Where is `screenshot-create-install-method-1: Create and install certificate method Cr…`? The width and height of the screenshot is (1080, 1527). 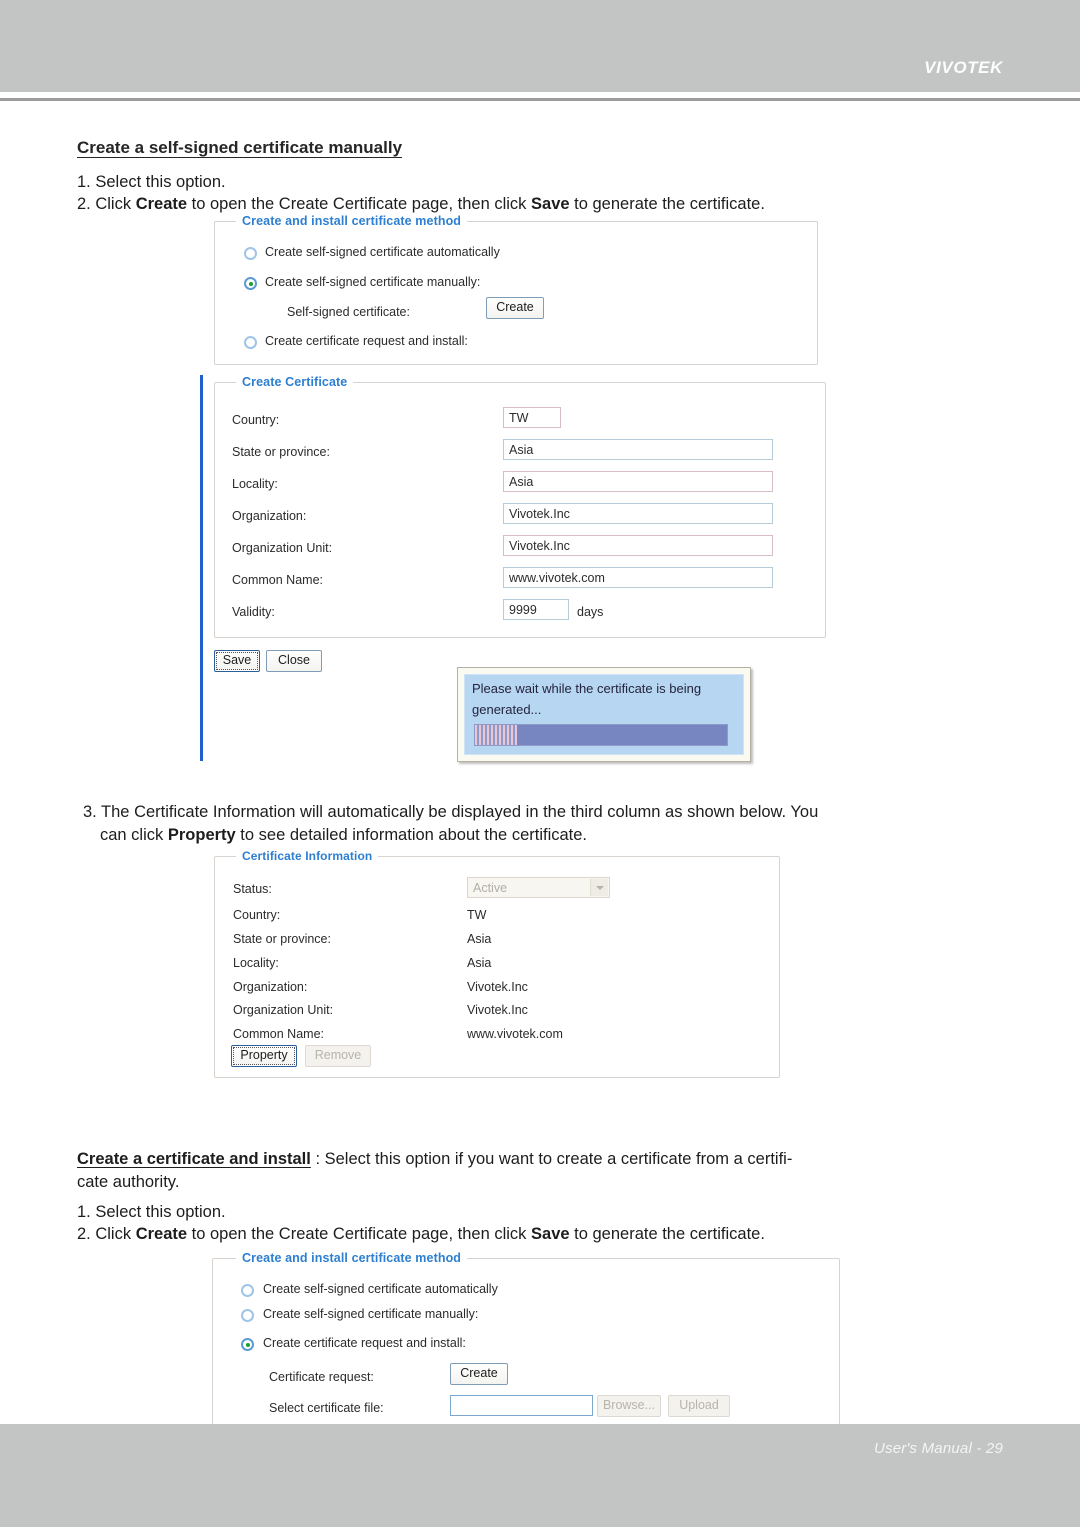 screenshot-create-install-method-1: Create and install certificate method Cr… is located at coordinates (516, 289).